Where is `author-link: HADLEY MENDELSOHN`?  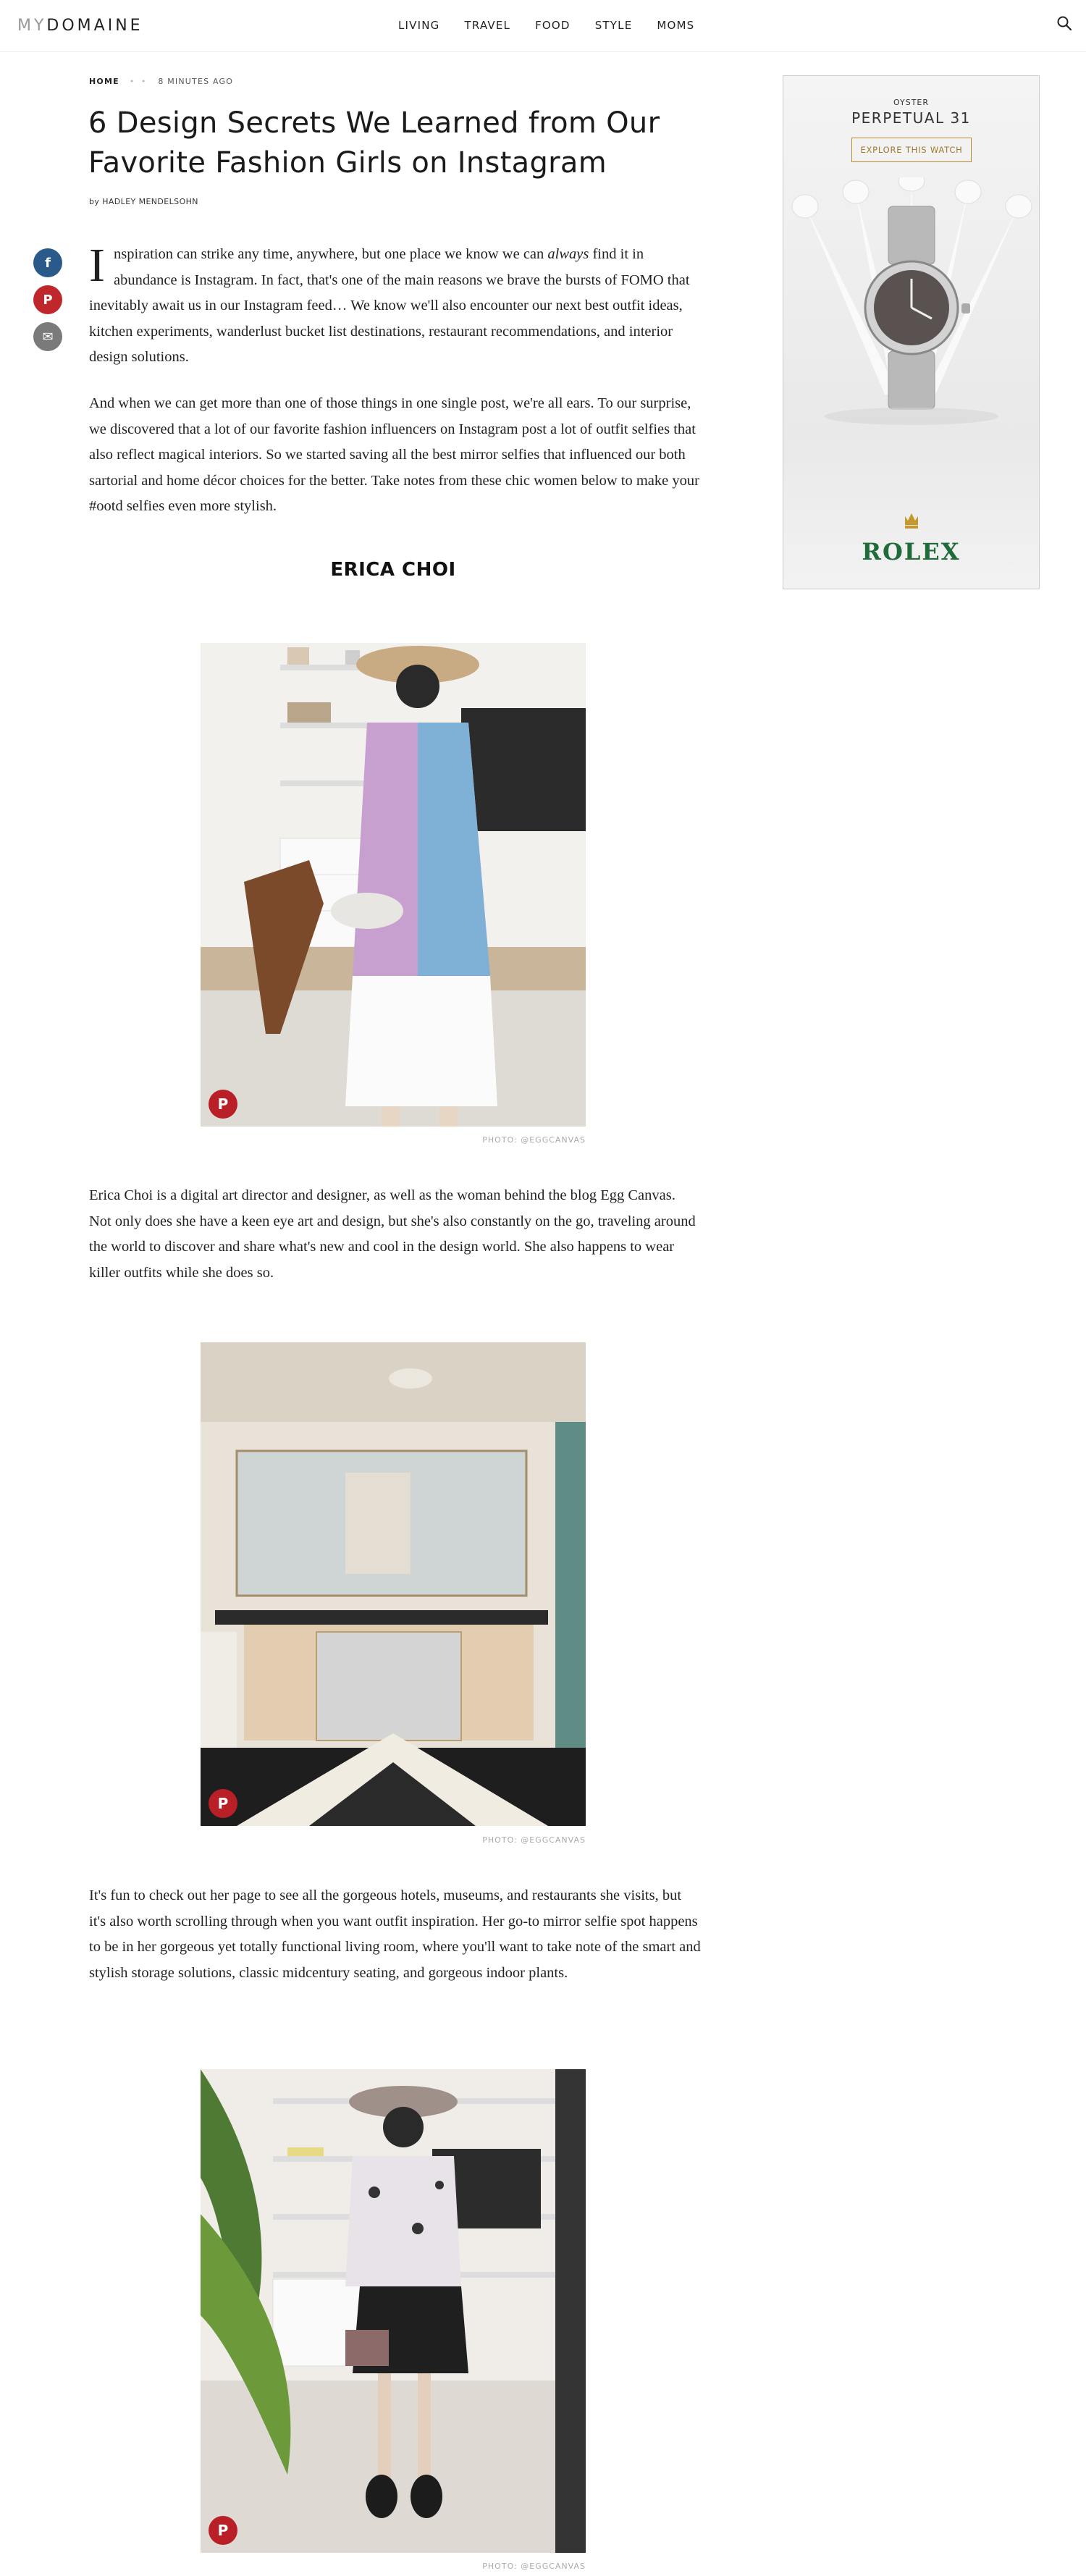
author-link: HADLEY MENDELSOHN is located at coordinates (150, 201).